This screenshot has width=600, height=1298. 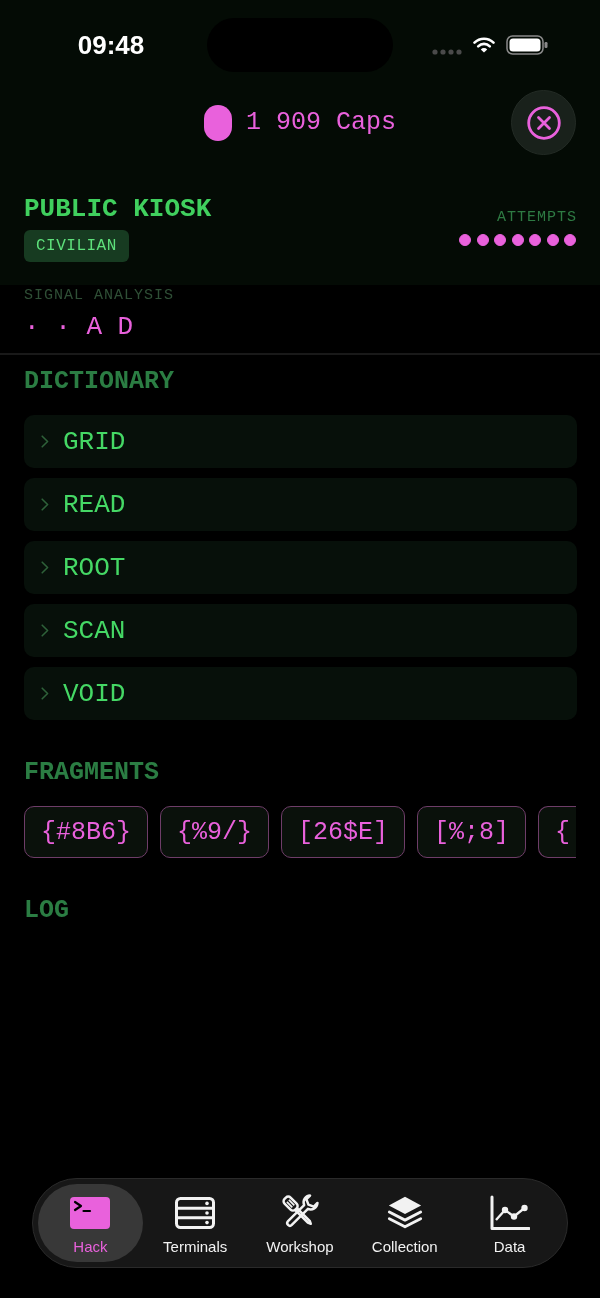 I want to click on server-rack-icon, so click(x=195, y=1213).